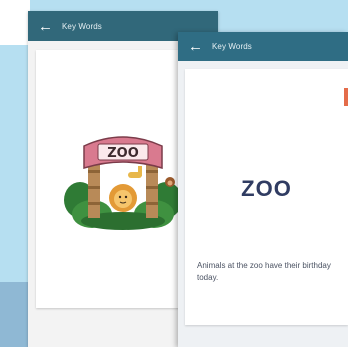 The height and width of the screenshot is (347, 348). What do you see at coordinates (123, 183) in the screenshot?
I see `zoo-gate-illustration: ZOO` at bounding box center [123, 183].